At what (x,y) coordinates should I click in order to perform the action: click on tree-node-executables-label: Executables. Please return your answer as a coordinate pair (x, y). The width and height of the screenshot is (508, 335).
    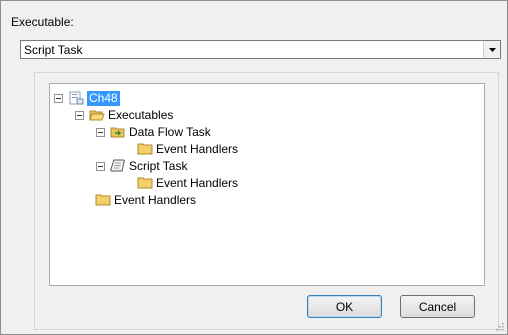
    Looking at the image, I should click on (141, 115).